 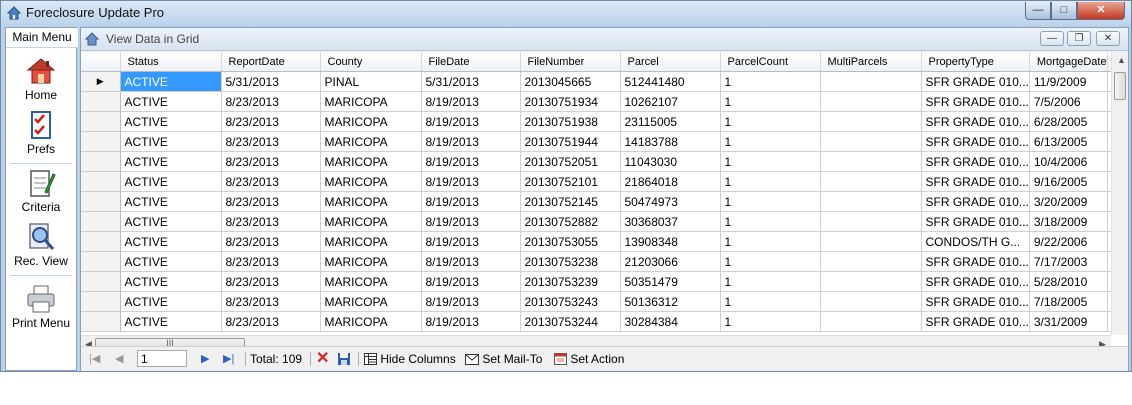 I want to click on table-cell: 6/13/2005, so click(x=1068, y=141).